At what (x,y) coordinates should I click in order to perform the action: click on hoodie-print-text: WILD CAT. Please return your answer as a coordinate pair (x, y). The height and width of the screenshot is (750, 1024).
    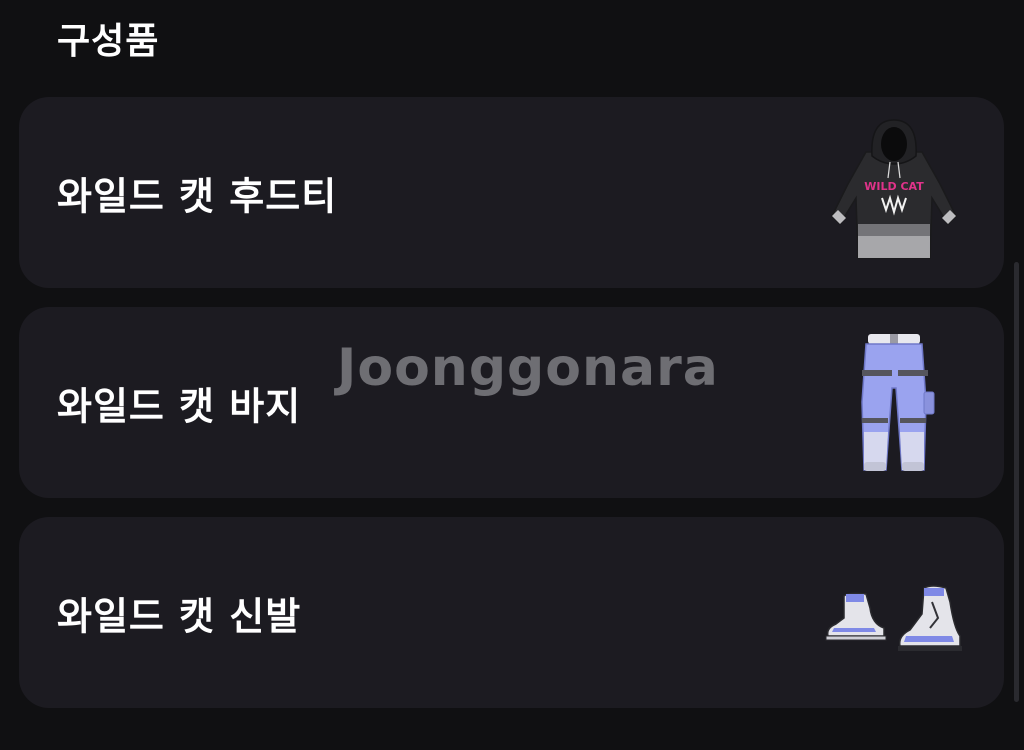
    Looking at the image, I should click on (894, 186).